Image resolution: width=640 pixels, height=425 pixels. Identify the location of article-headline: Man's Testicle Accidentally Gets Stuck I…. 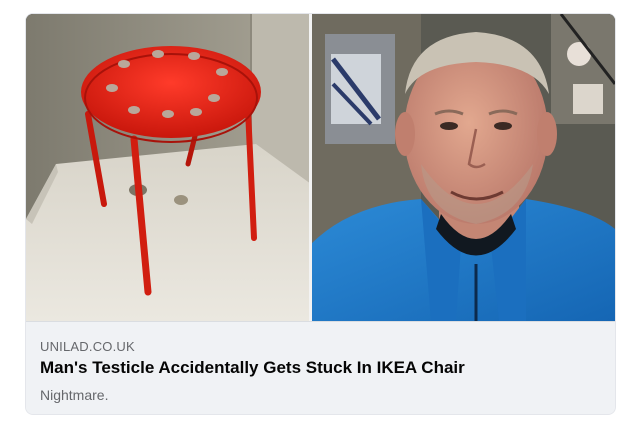
(252, 368).